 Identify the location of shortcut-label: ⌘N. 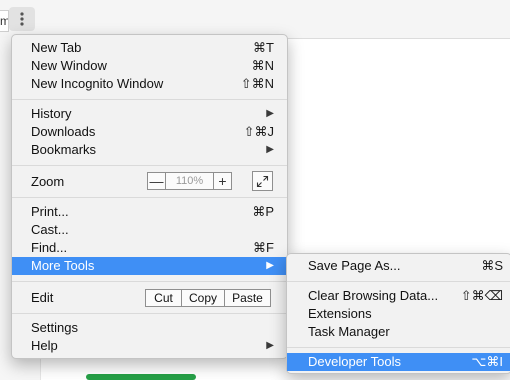
(262, 65).